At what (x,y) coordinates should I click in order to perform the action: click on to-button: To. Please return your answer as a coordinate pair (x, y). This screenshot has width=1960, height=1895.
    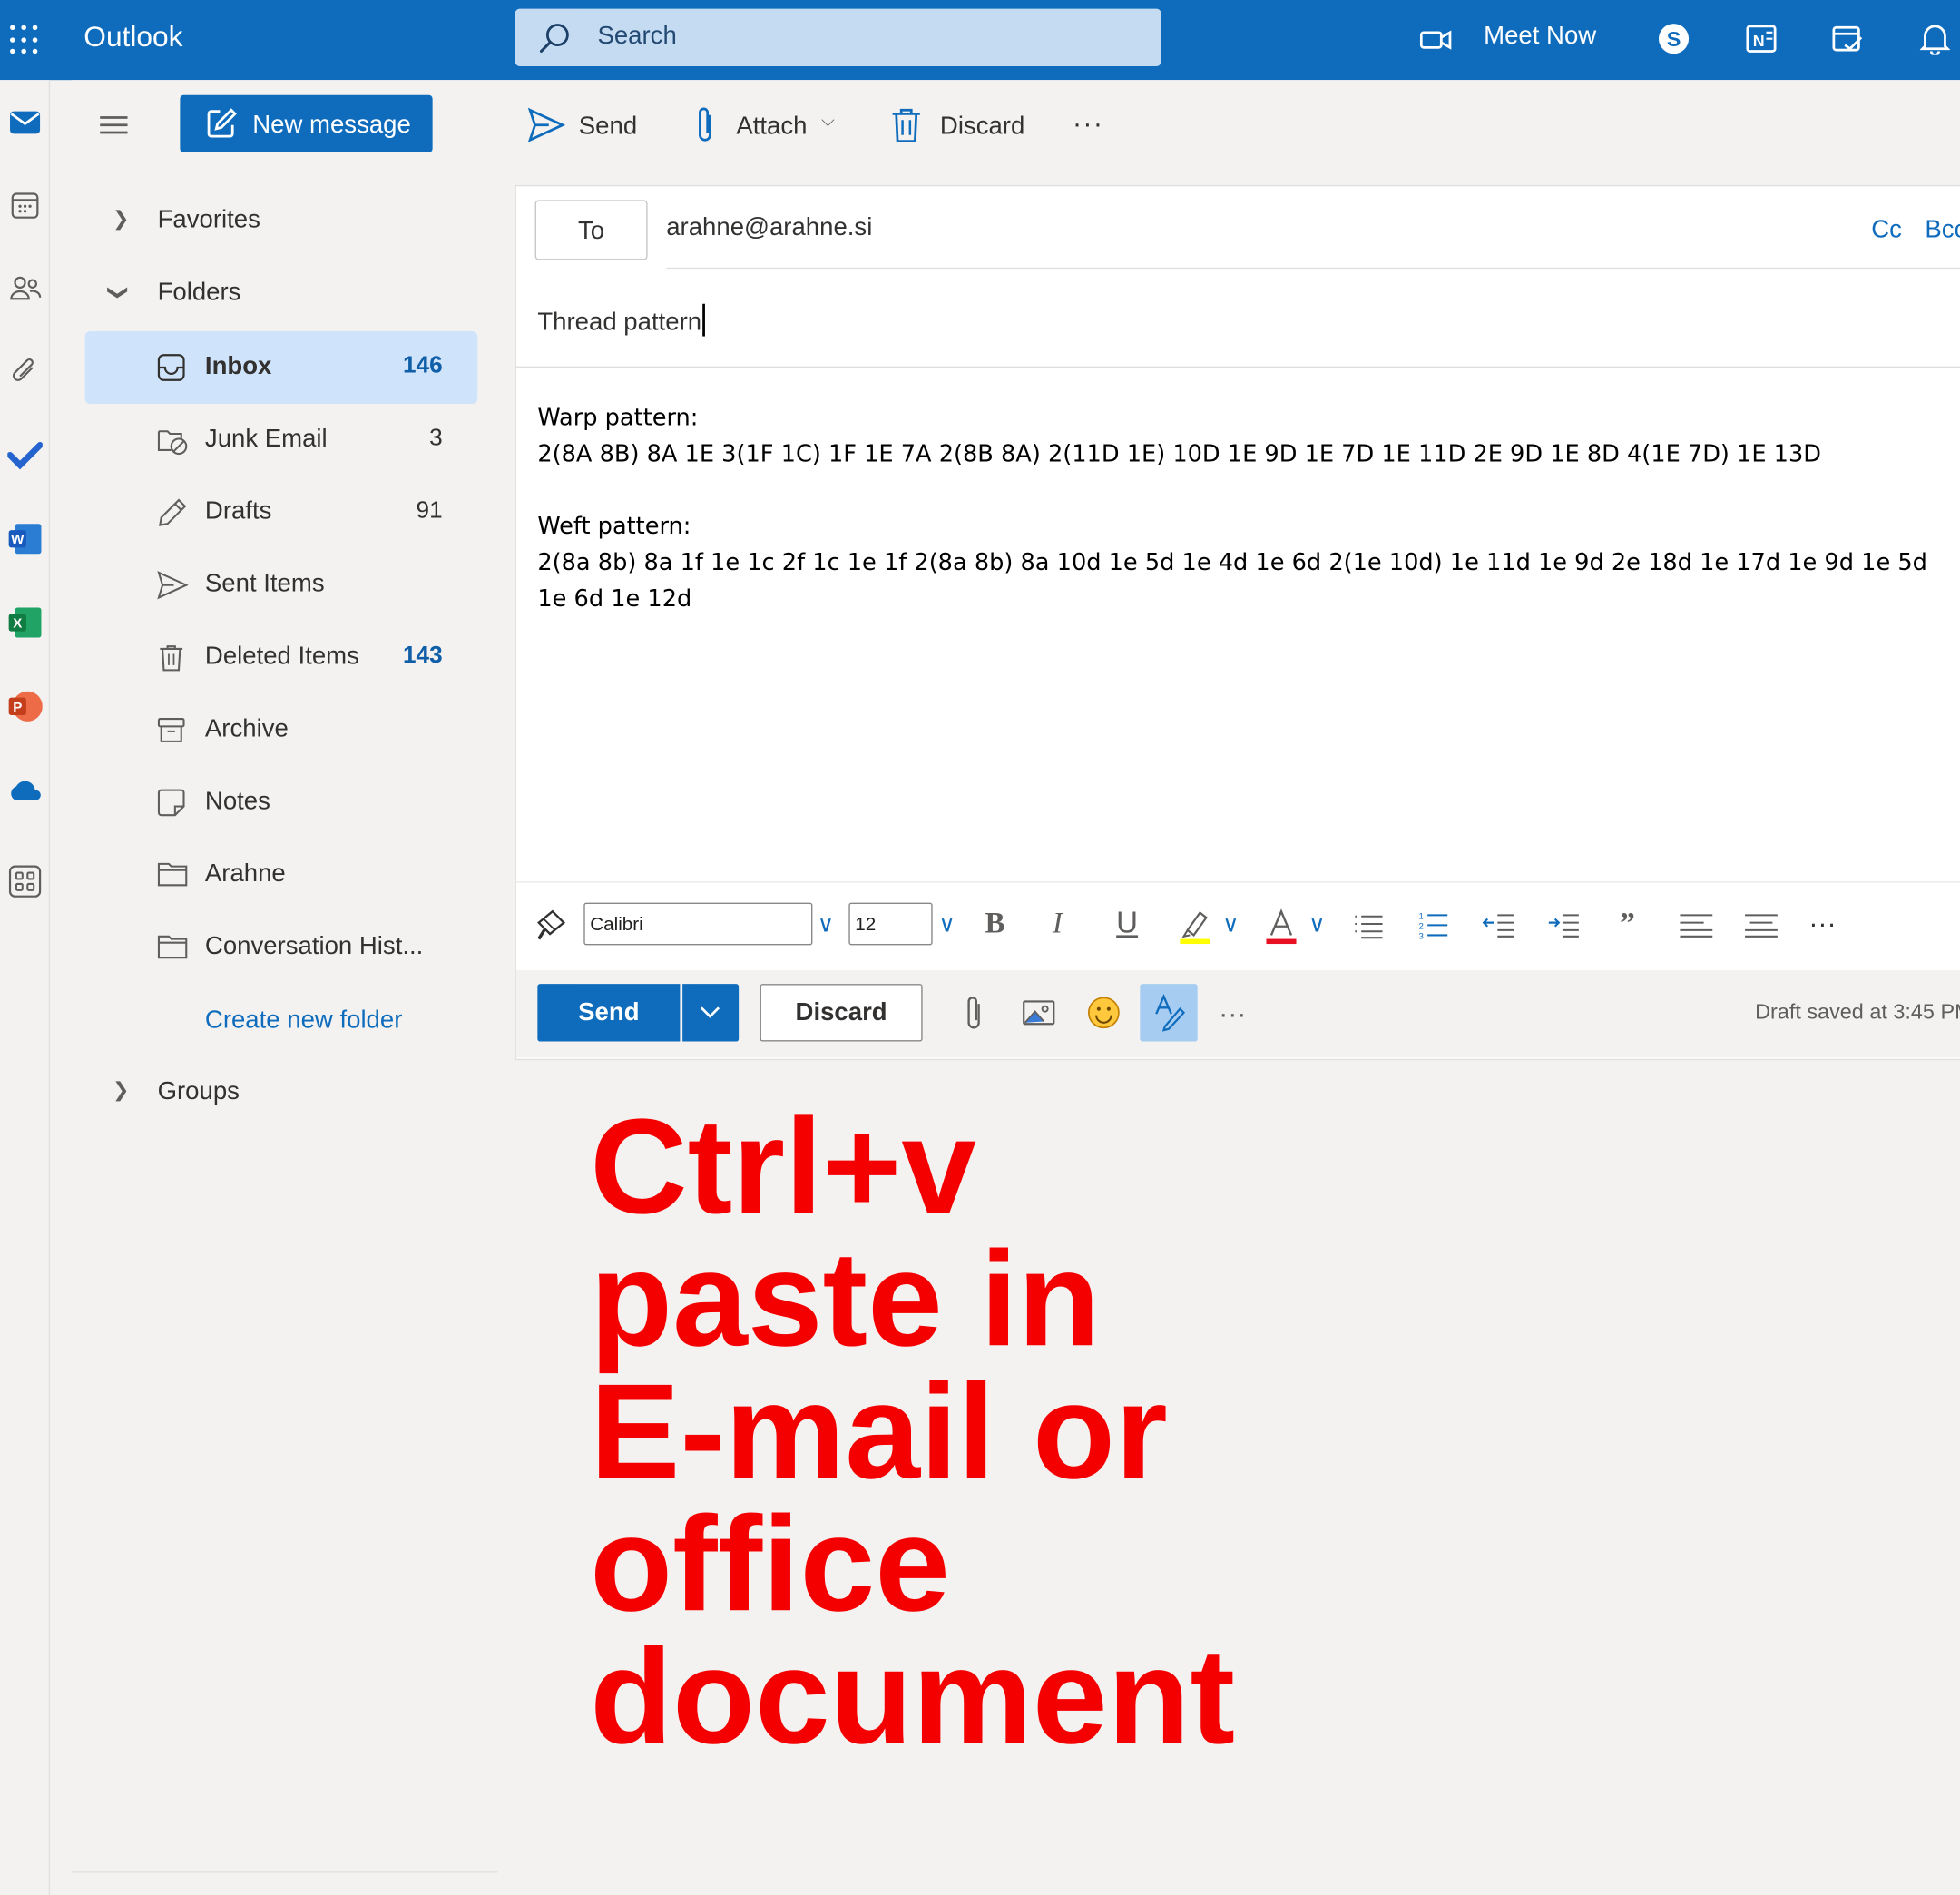
    Looking at the image, I should click on (591, 230).